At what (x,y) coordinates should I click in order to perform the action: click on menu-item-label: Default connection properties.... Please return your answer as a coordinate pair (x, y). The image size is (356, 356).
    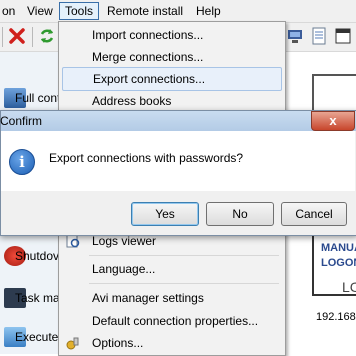
    Looking at the image, I should click on (175, 321).